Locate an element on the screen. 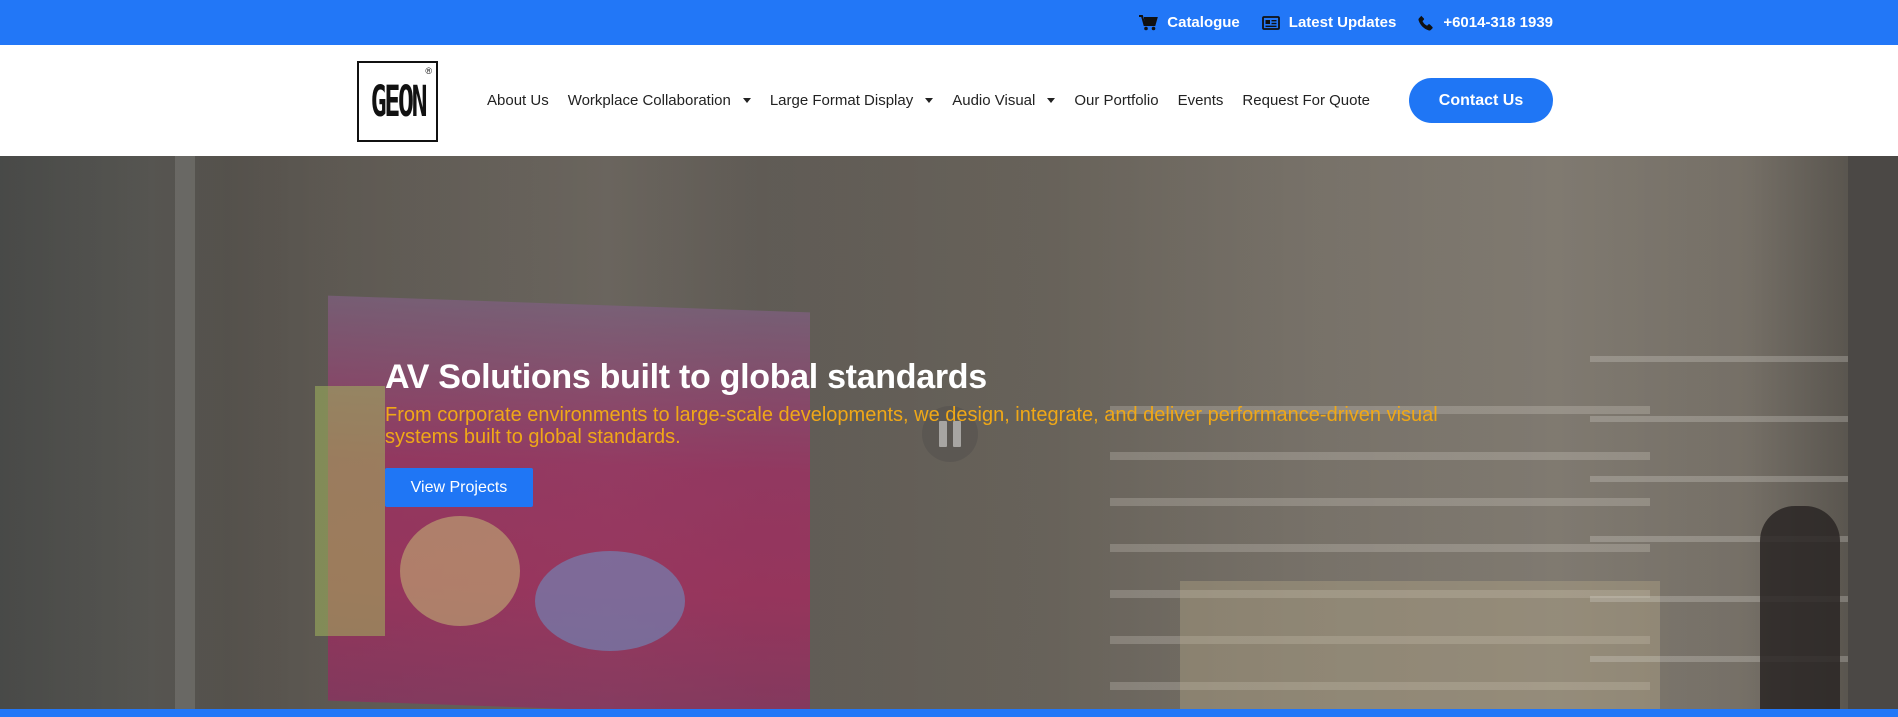 The height and width of the screenshot is (717, 1898). nav-large-format-display: Large Format Display is located at coordinates (851, 100).